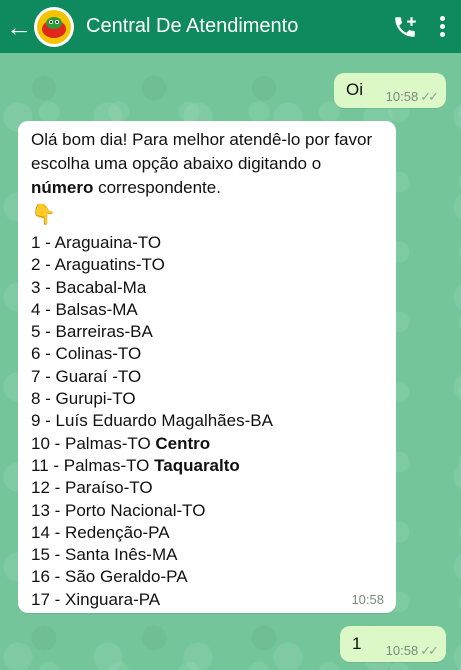  Describe the element at coordinates (442, 26) in the screenshot. I see `more-vert-icon` at that location.